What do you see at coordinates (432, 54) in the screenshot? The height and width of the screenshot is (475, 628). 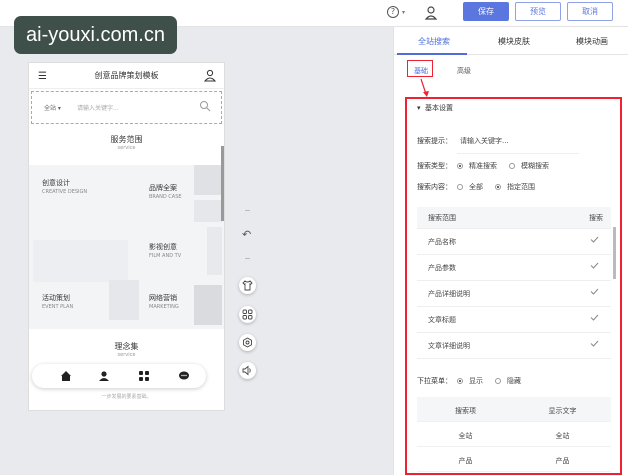 I see `active-tab-indicator` at bounding box center [432, 54].